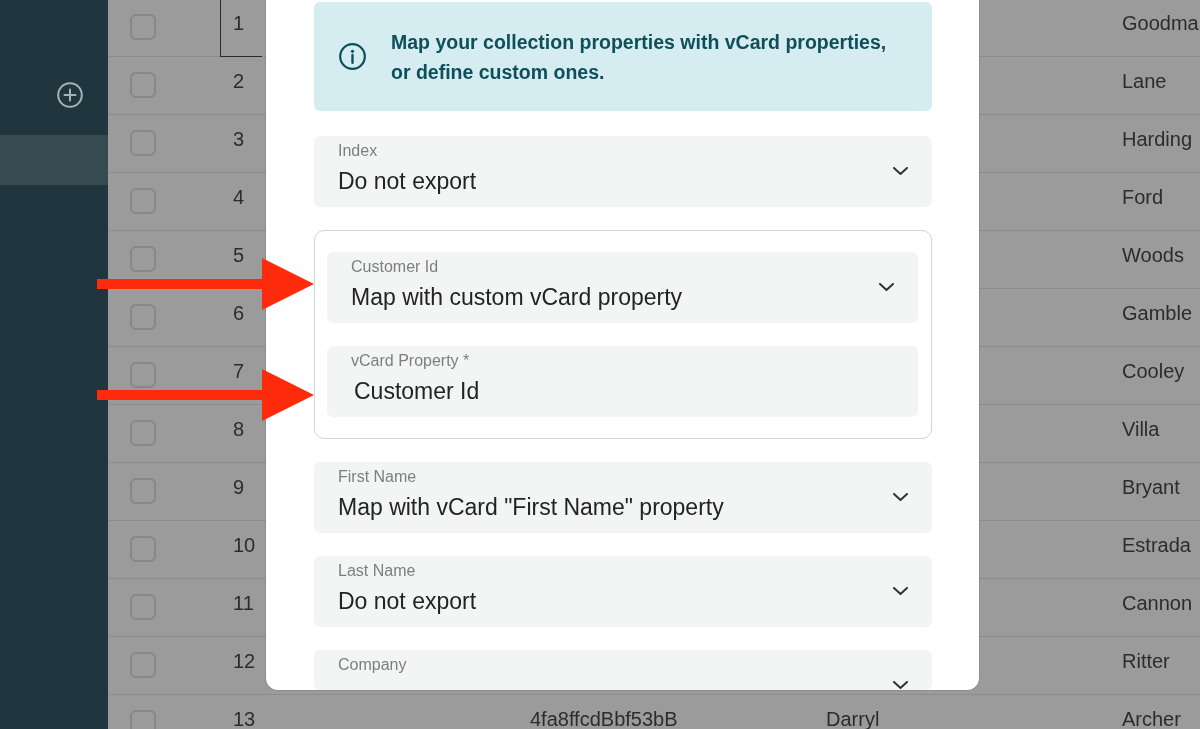  I want to click on field-label: vCard Property *, so click(410, 361).